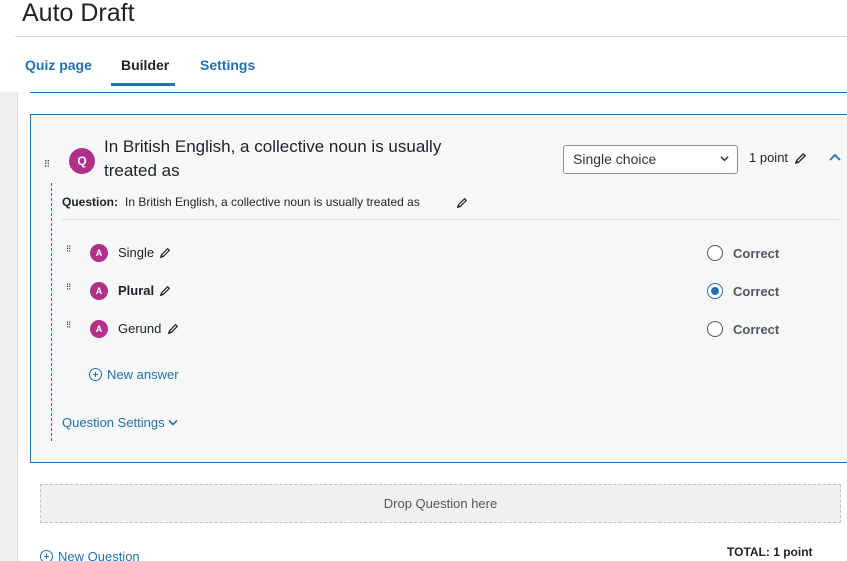 The image size is (847, 561). I want to click on question-type-select: Single choice, so click(650, 159).